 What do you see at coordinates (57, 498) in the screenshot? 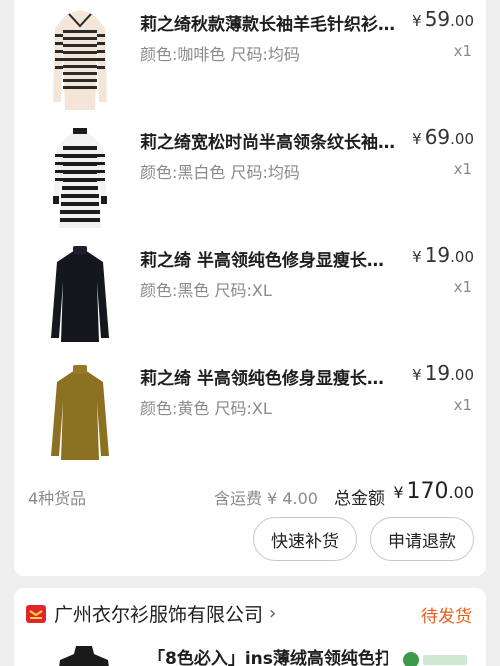
I see `item-count: 4种货品` at bounding box center [57, 498].